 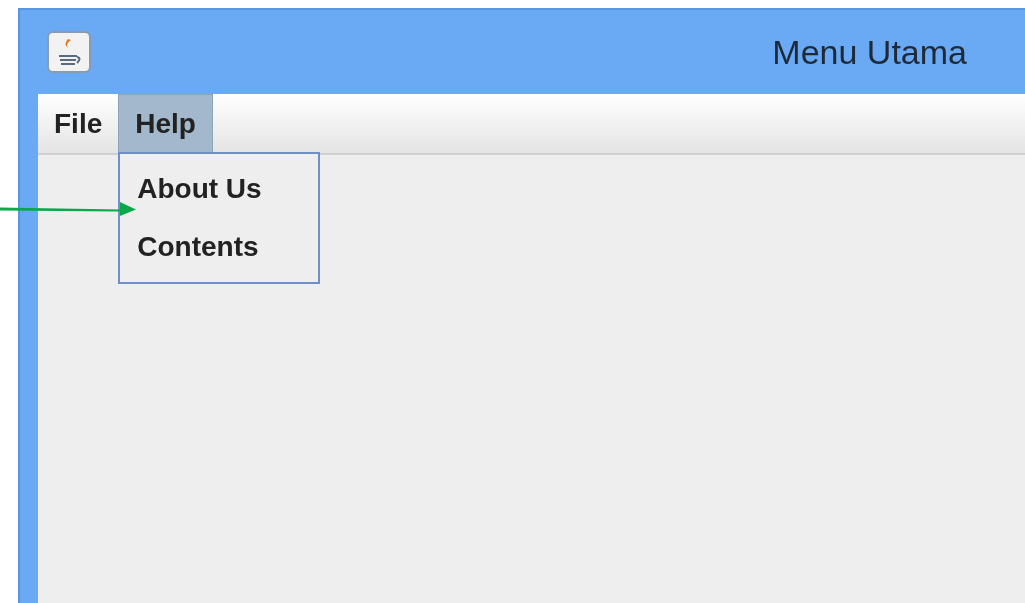 I want to click on window-title: Menu Utama, so click(x=869, y=52).